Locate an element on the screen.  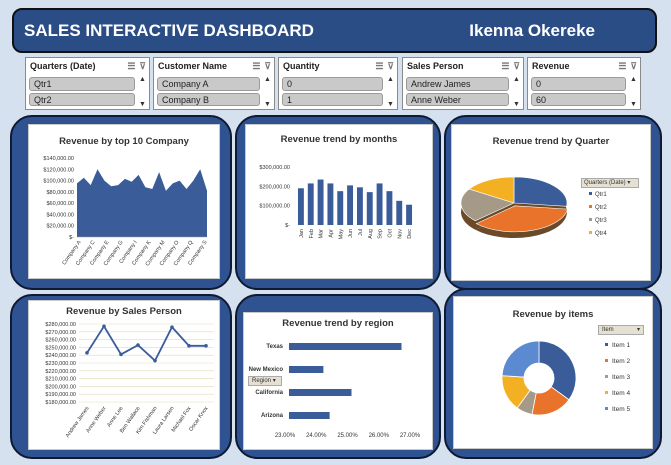
y-tick-label: $270,000.00 is located at coordinates (60, 333).